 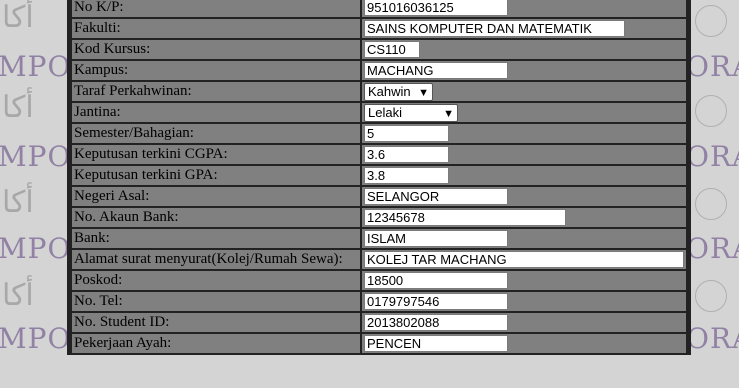 I want to click on form-row-bank-account: No. Akaun Bank: 12345678, so click(x=379, y=217).